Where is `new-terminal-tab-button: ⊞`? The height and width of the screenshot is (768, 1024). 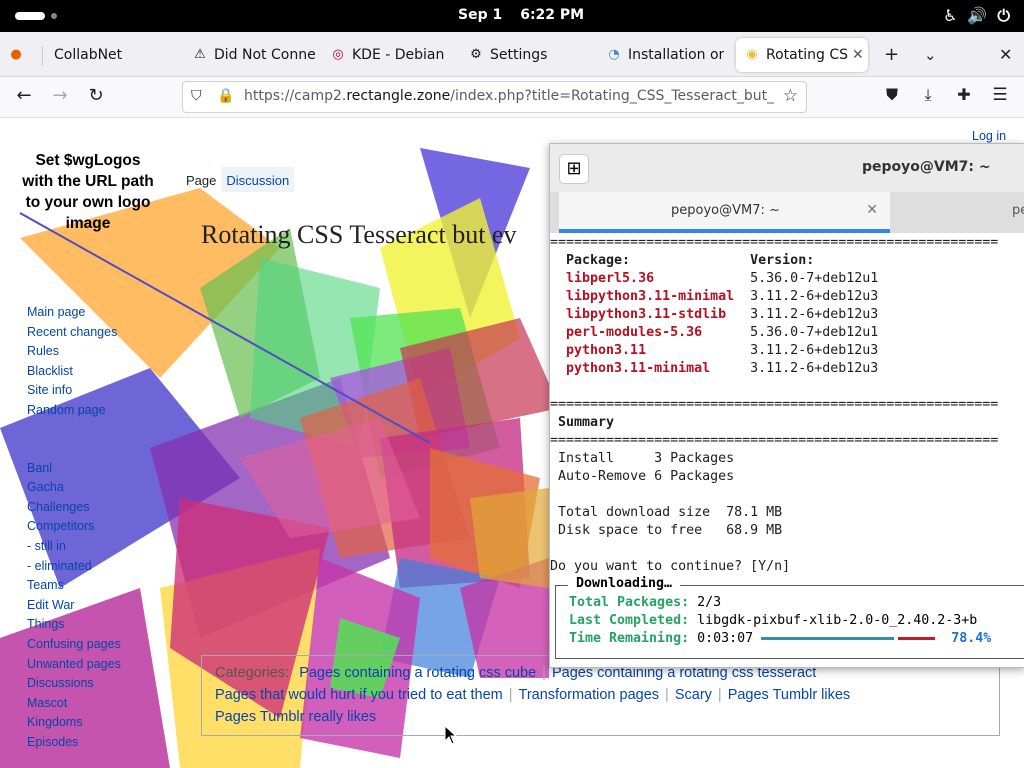 new-terminal-tab-button: ⊞ is located at coordinates (574, 169).